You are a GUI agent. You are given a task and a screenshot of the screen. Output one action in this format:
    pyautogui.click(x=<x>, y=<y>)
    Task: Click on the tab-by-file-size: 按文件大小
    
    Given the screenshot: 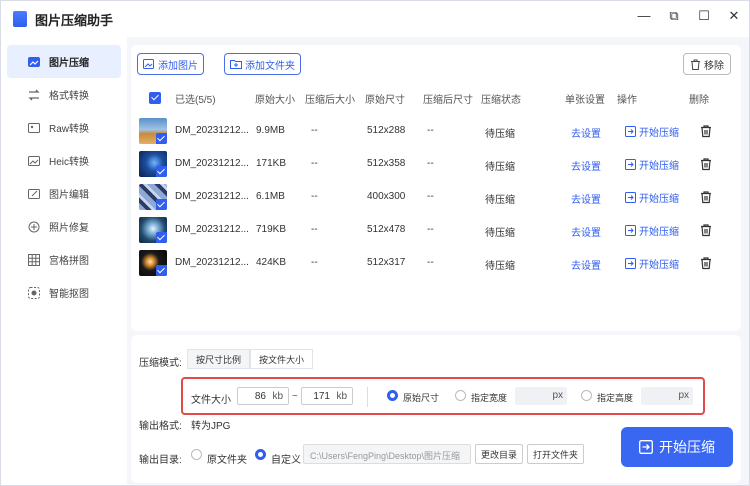 What is the action you would take?
    pyautogui.click(x=282, y=359)
    